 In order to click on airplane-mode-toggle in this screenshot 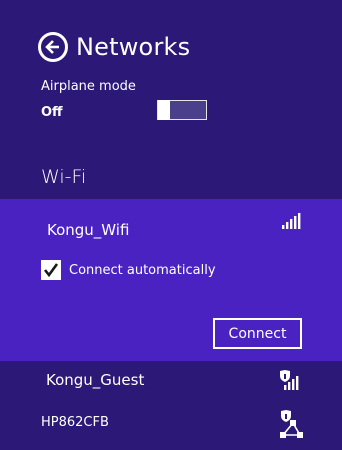, I will do `click(182, 110)`.